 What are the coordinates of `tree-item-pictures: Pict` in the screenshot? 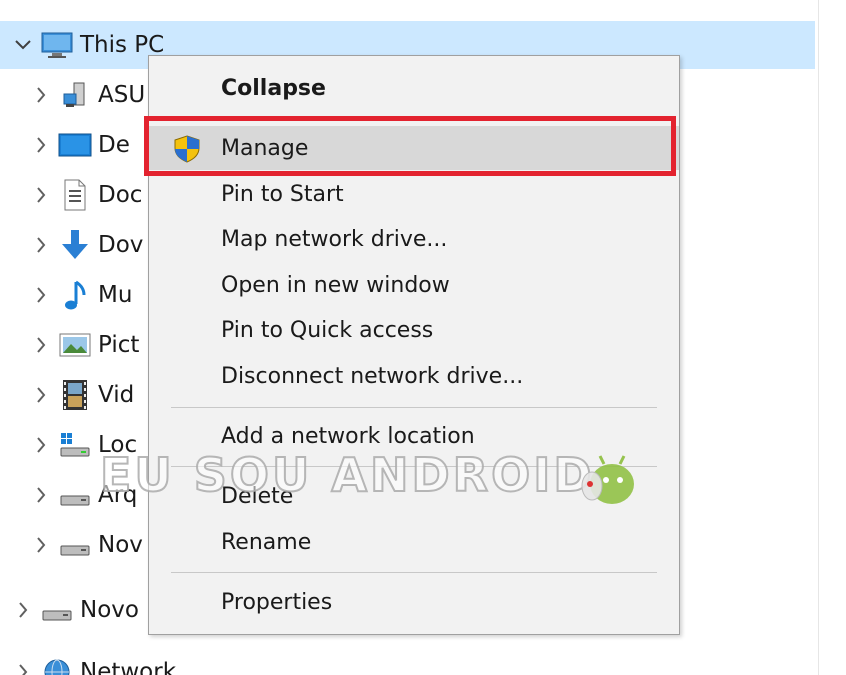 It's located at (84, 345).